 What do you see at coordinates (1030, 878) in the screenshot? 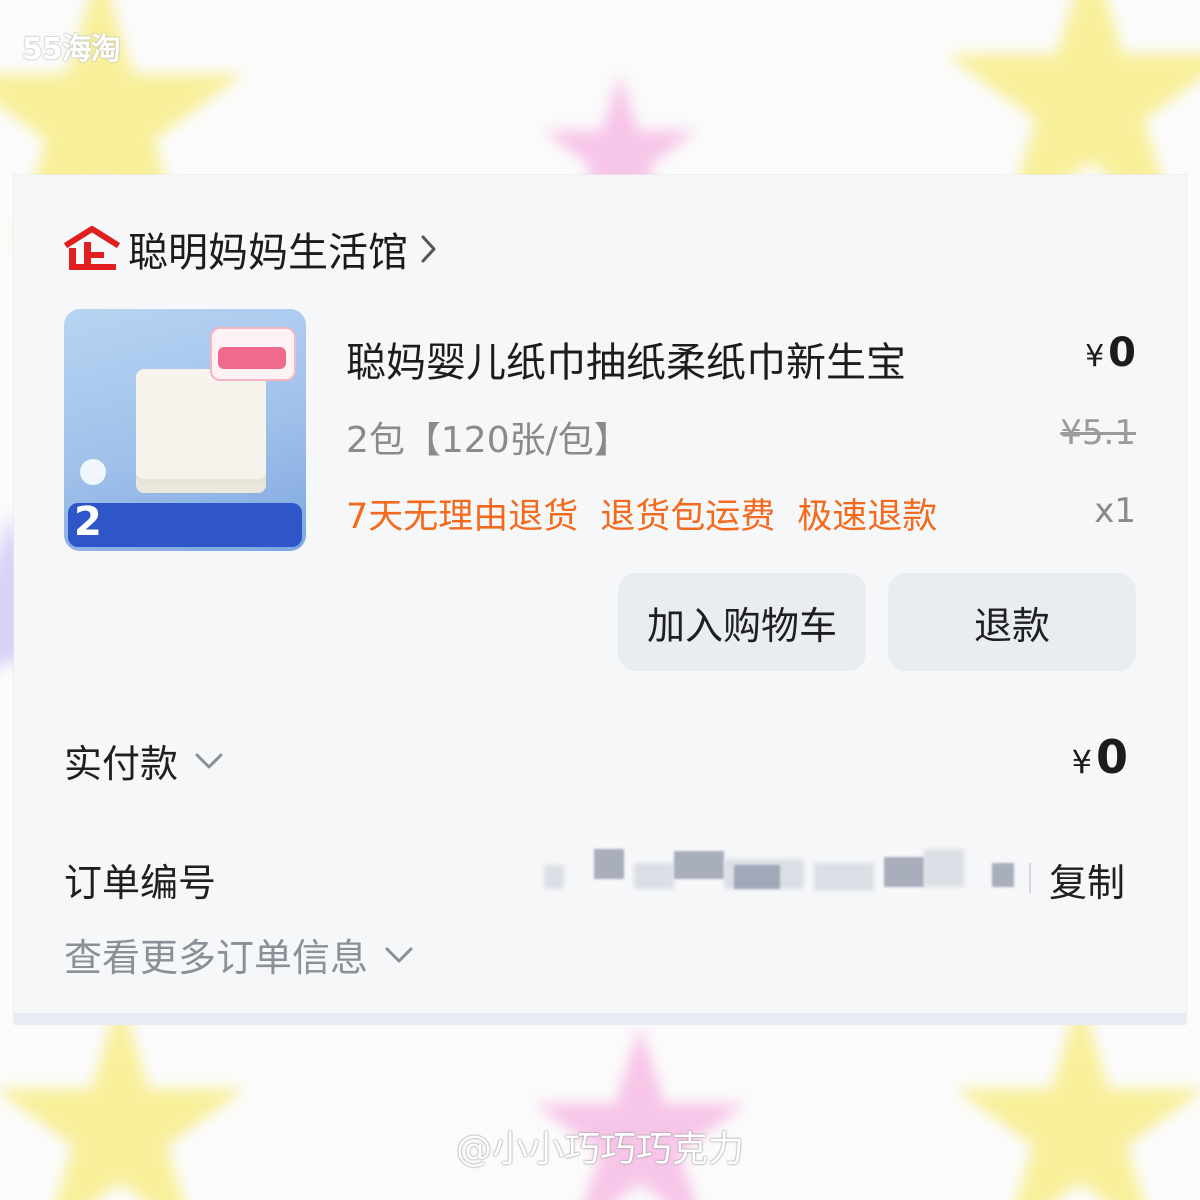
I see `divider` at bounding box center [1030, 878].